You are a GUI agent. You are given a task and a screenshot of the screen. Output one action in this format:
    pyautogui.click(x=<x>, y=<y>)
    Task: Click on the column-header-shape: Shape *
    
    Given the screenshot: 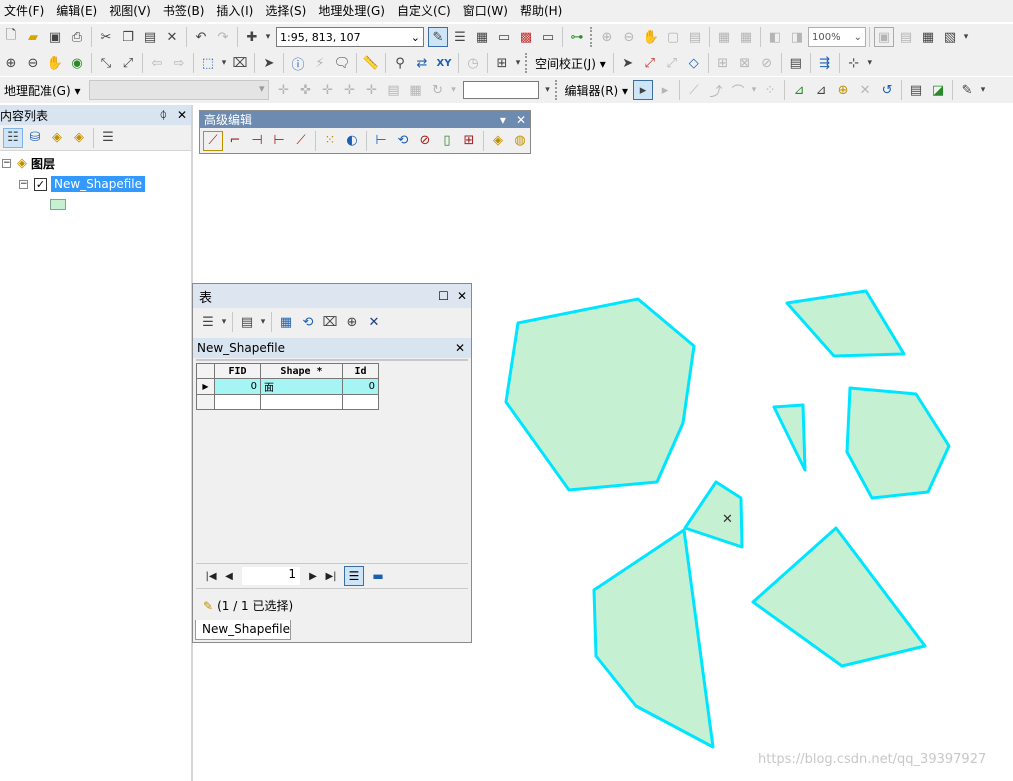 What is the action you would take?
    pyautogui.click(x=301, y=371)
    